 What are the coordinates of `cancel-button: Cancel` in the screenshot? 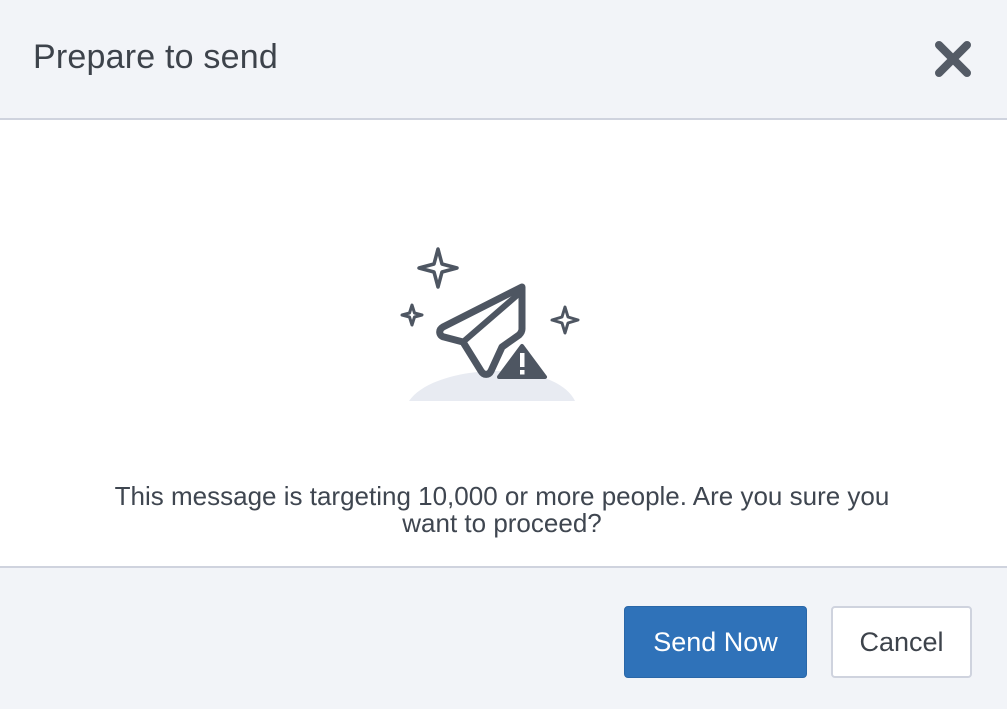 It's located at (901, 642).